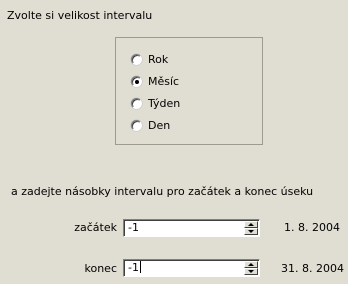 The width and height of the screenshot is (348, 284). I want to click on start-spin-buttons, so click(251, 228).